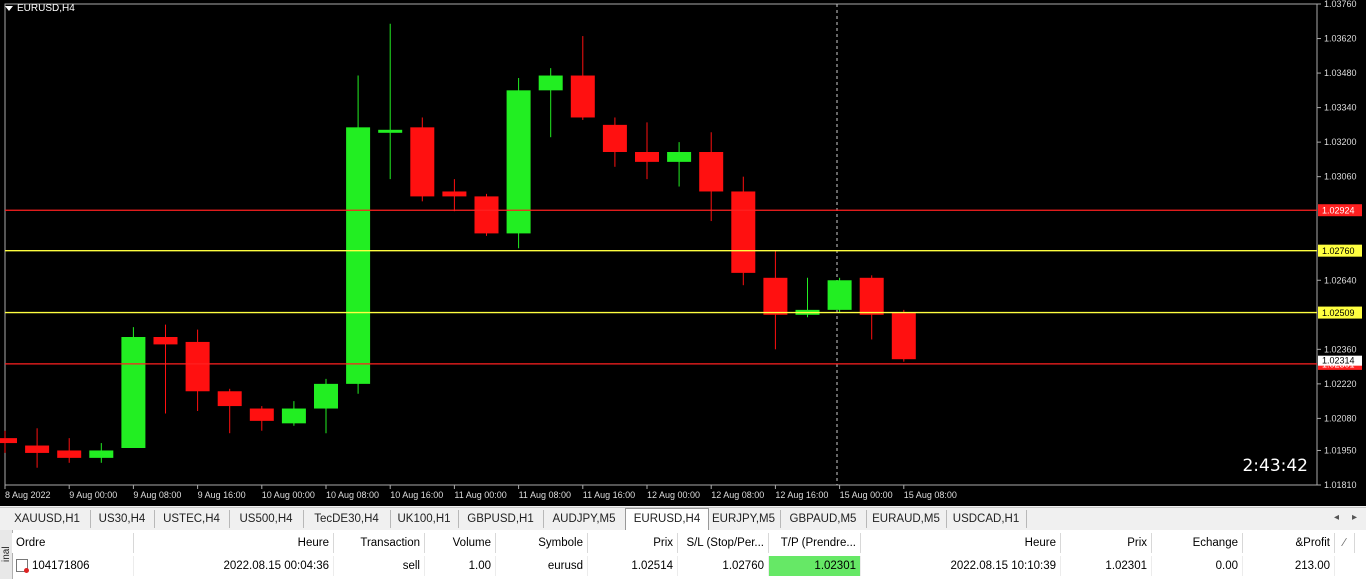  Describe the element at coordinates (1338, 251) in the screenshot. I see `price-level-label: 1.02760` at that location.